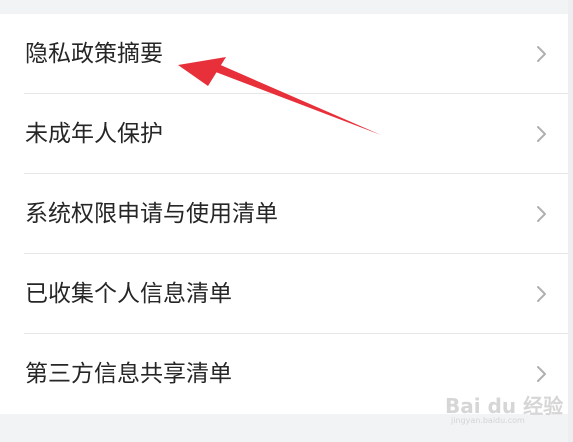  I want to click on bottom-spacer, so click(286, 428).